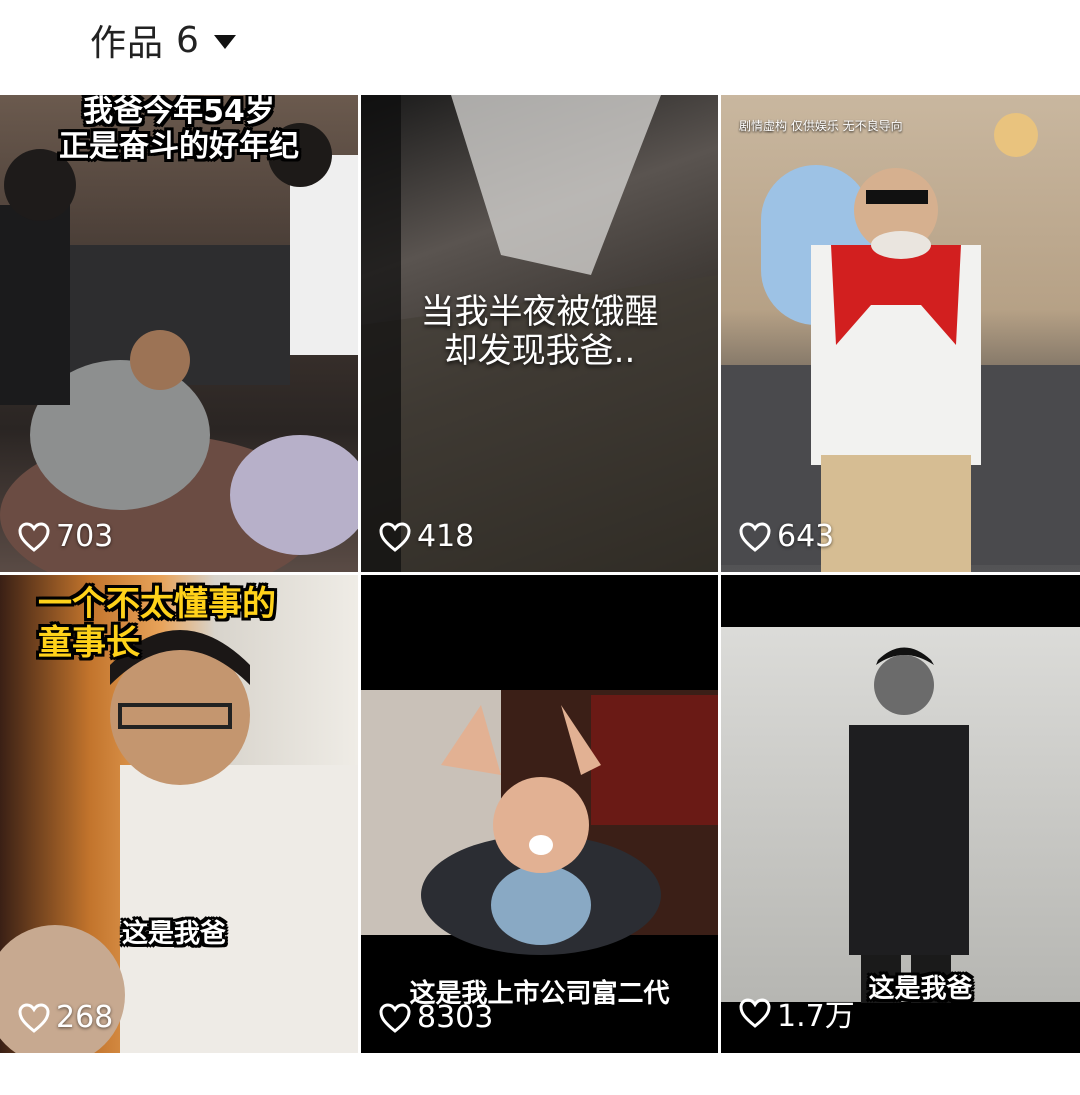 This screenshot has height=1095, width=1080. Describe the element at coordinates (539, 814) in the screenshot. I see `video-thumbnail-5: 这是我上市公司富二代 8303` at that location.